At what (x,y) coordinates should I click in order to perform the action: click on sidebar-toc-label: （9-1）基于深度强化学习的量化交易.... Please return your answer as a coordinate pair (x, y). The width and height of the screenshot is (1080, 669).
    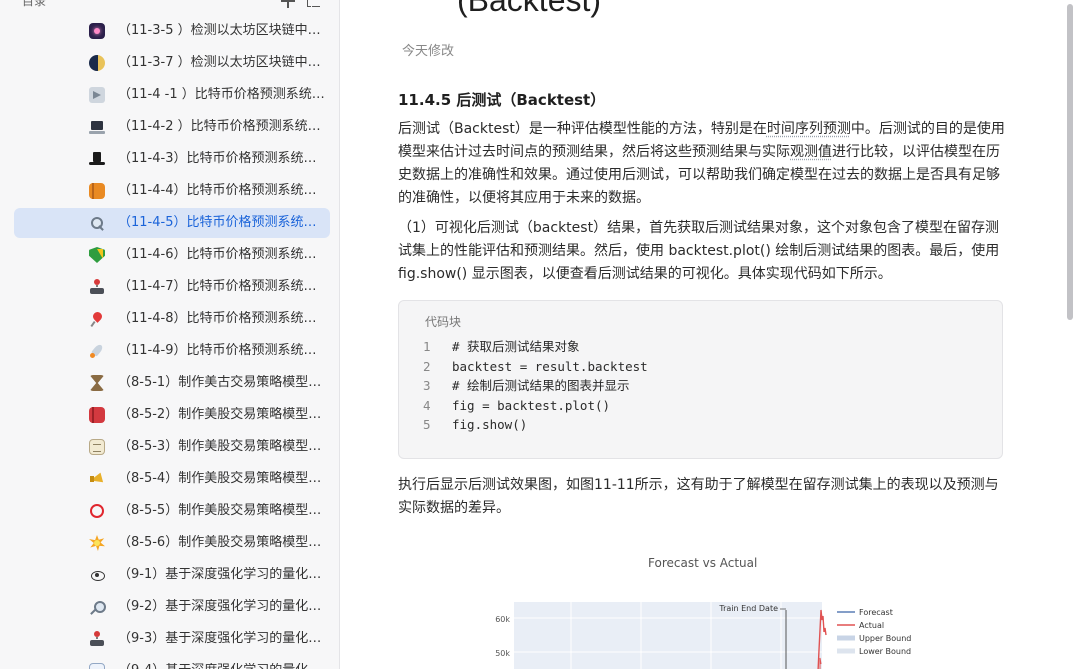
    Looking at the image, I should click on (222, 574).